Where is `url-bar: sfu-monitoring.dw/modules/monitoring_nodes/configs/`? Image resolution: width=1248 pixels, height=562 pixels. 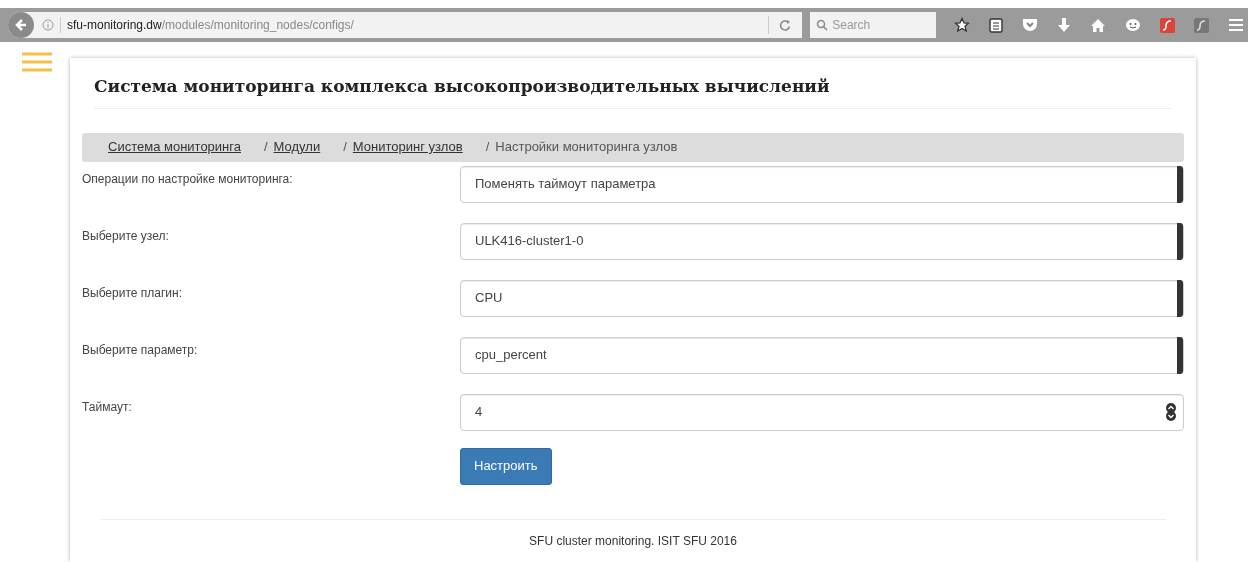 url-bar: sfu-monitoring.dw/modules/monitoring_nodes/configs/ is located at coordinates (405, 25).